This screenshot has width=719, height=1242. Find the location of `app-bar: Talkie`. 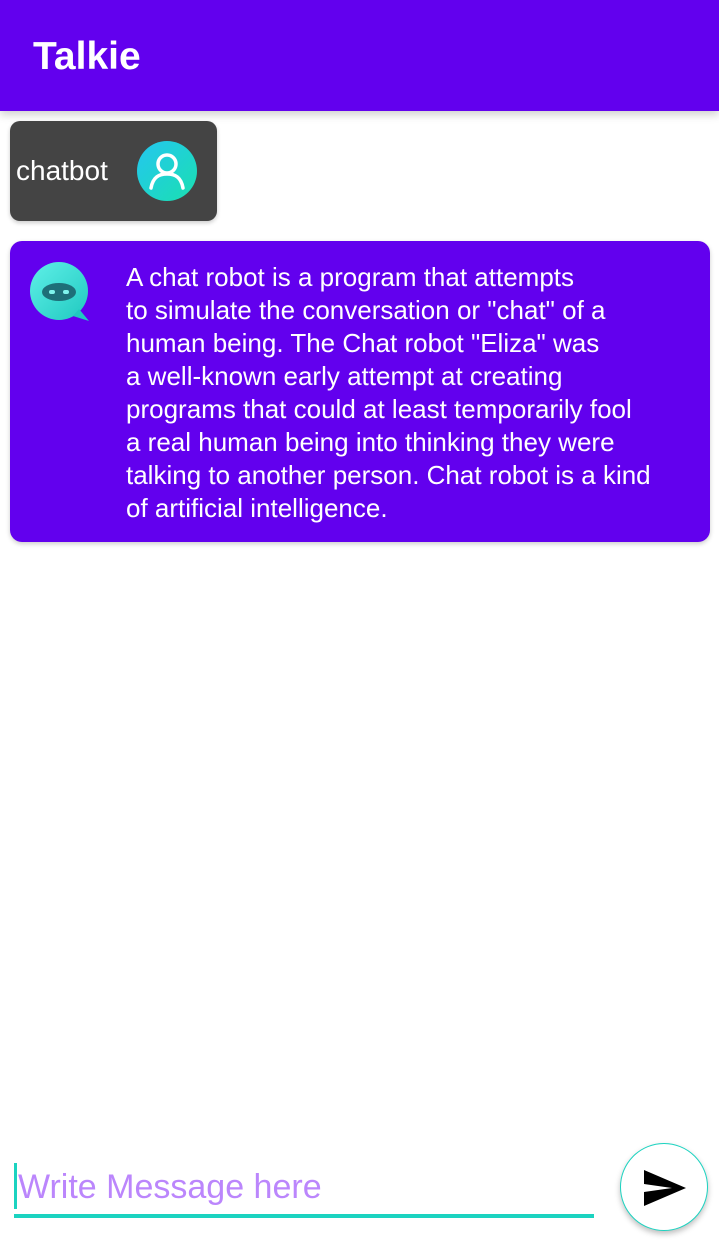

app-bar: Talkie is located at coordinates (359, 55).